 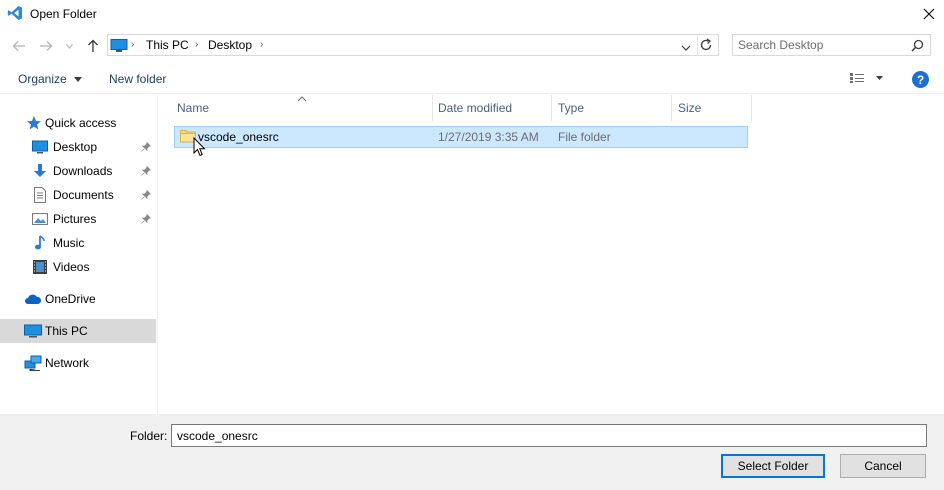 I want to click on download-arrow-icon, so click(x=40, y=171).